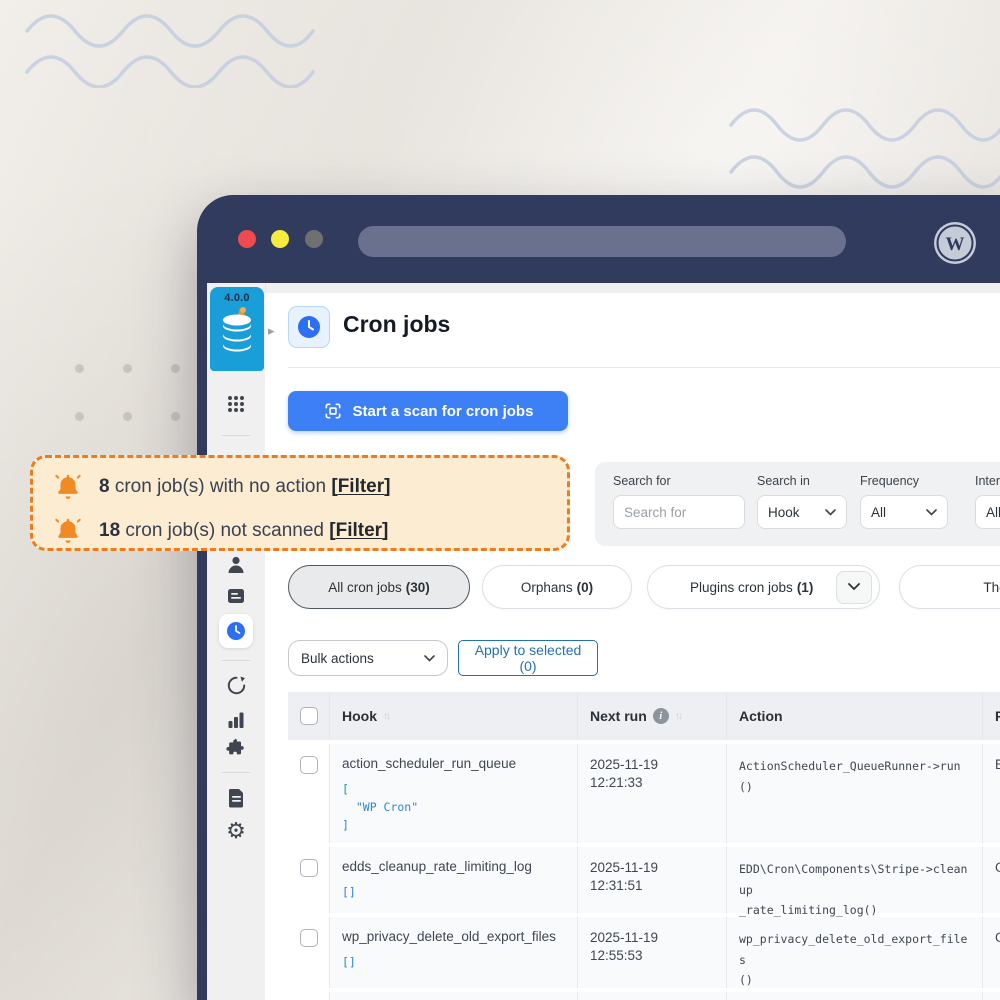 The height and width of the screenshot is (1000, 1000). Describe the element at coordinates (528, 658) in the screenshot. I see `apply-to-selected-button: Apply to selected (0)` at that location.